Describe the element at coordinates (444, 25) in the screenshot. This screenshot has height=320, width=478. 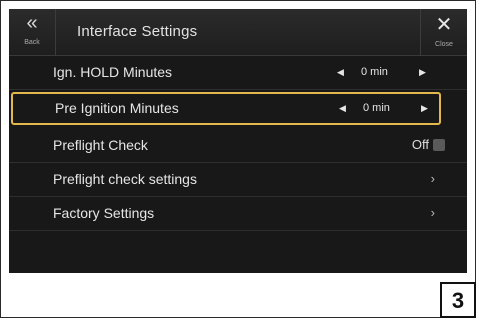
I see `close-icon: ✕` at that location.